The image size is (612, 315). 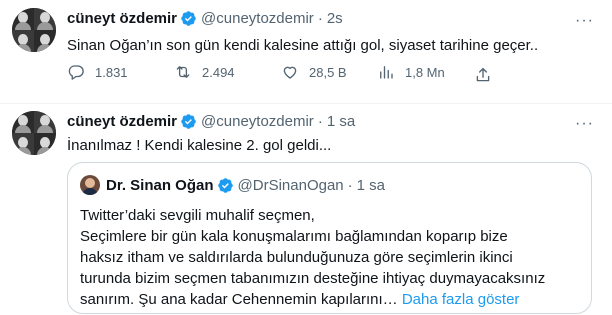 I want to click on like-icon, so click(x=290, y=72).